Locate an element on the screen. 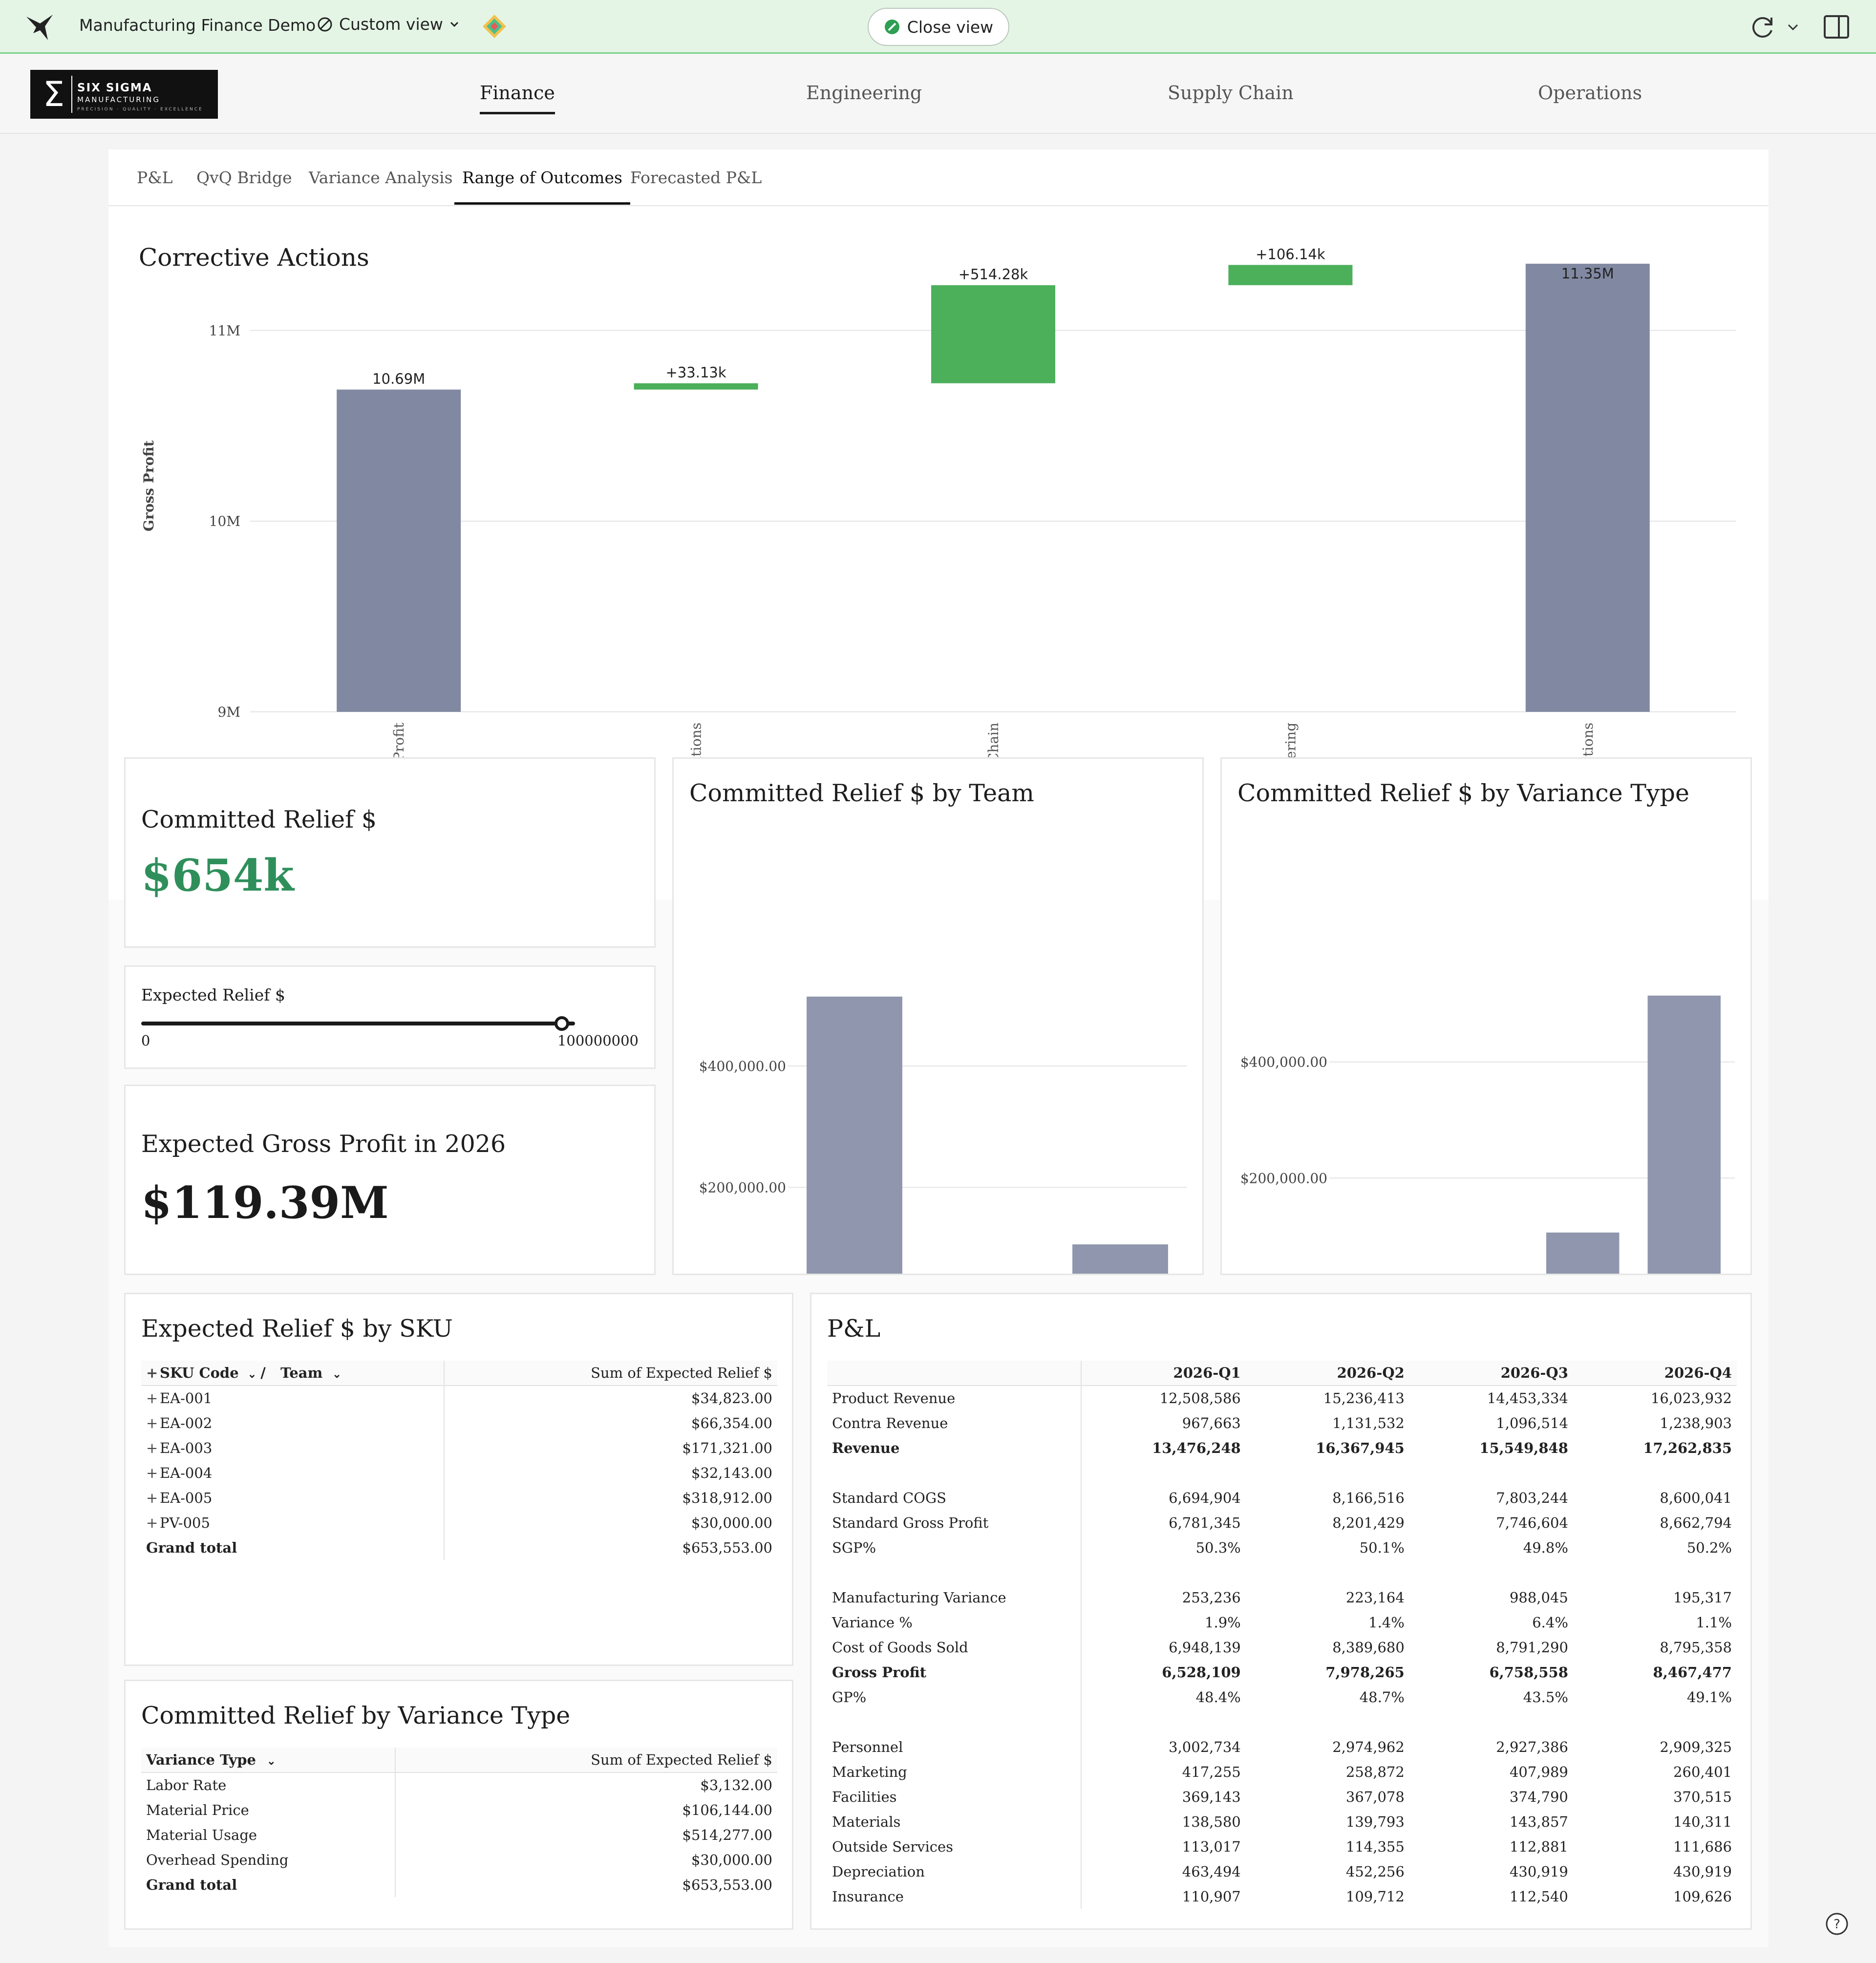 The image size is (1876, 1963). cell-value: 1.4% is located at coordinates (1386, 1622).